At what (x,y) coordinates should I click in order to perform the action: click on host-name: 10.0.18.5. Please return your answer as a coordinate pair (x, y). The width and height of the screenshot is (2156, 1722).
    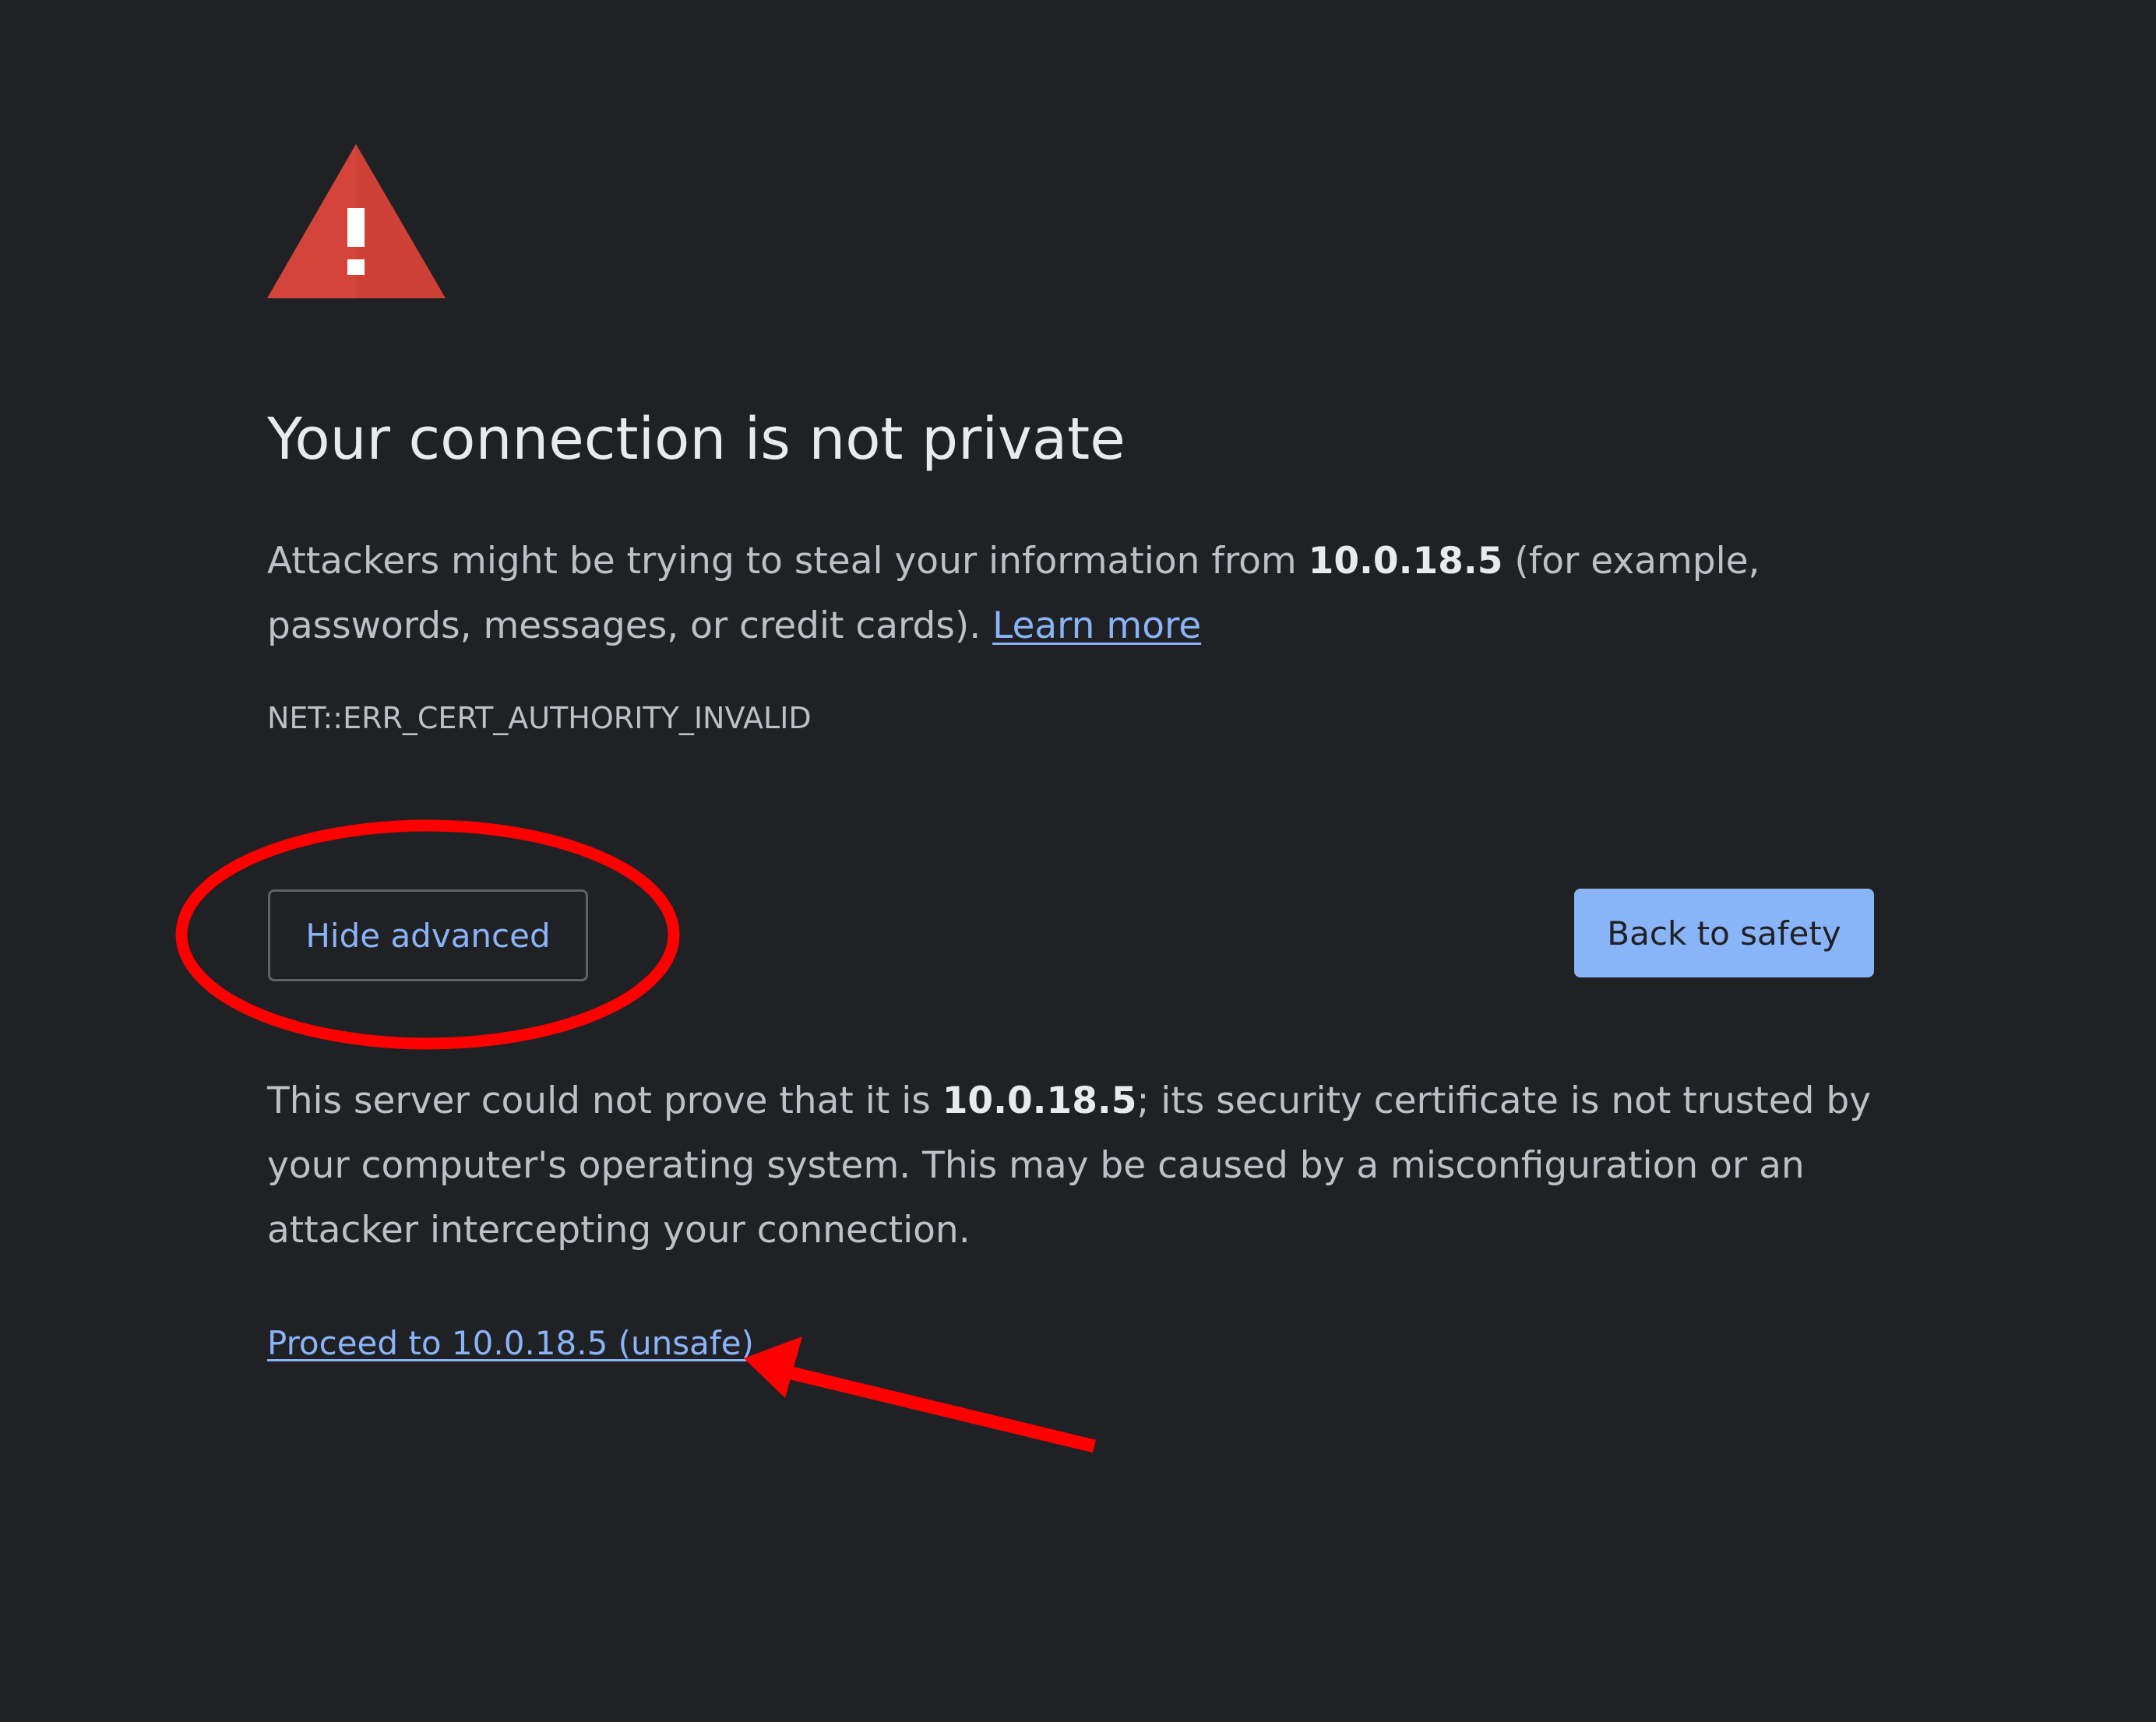
    Looking at the image, I should click on (1405, 561).